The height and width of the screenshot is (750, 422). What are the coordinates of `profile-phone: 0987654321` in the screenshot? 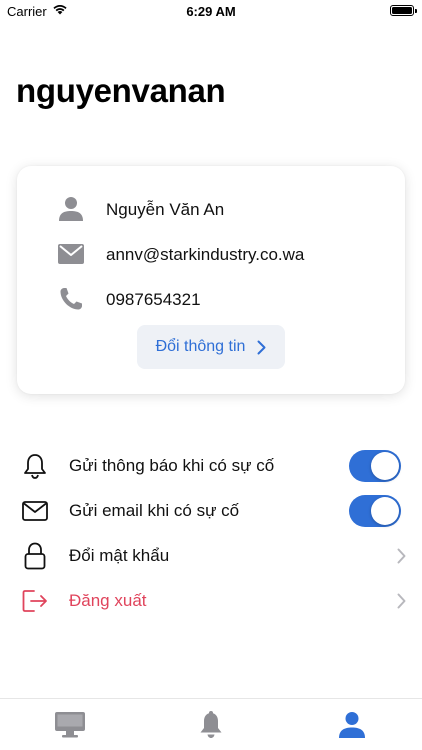 It's located at (153, 299).